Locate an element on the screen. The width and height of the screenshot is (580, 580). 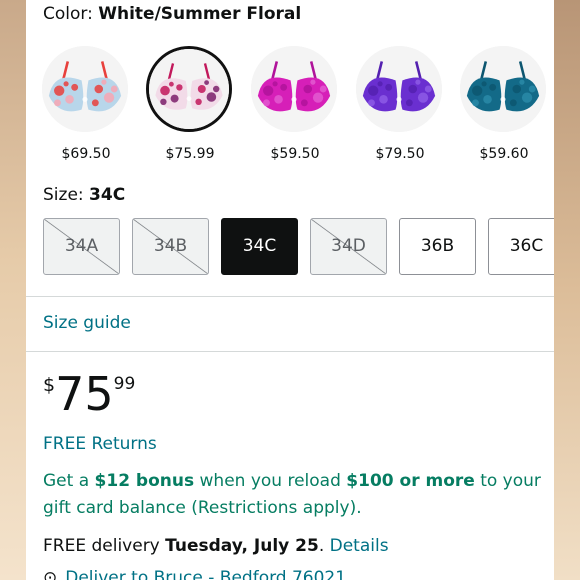
color-label: Color: is located at coordinates (68, 14).